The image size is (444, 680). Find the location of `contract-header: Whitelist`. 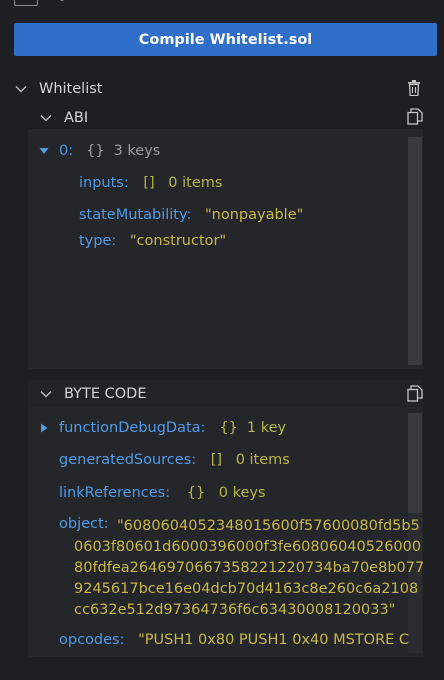

contract-header: Whitelist is located at coordinates (219, 89).